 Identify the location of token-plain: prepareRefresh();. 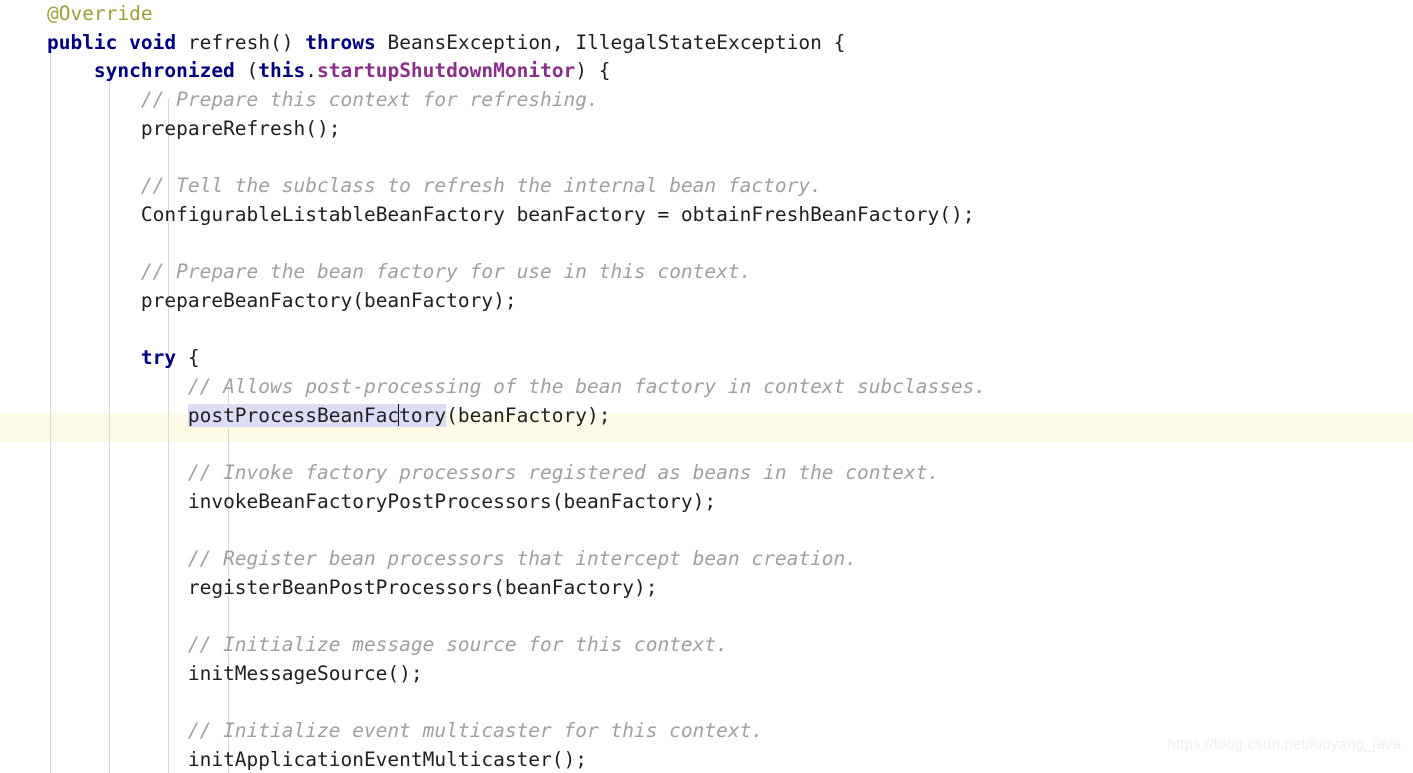
(240, 128).